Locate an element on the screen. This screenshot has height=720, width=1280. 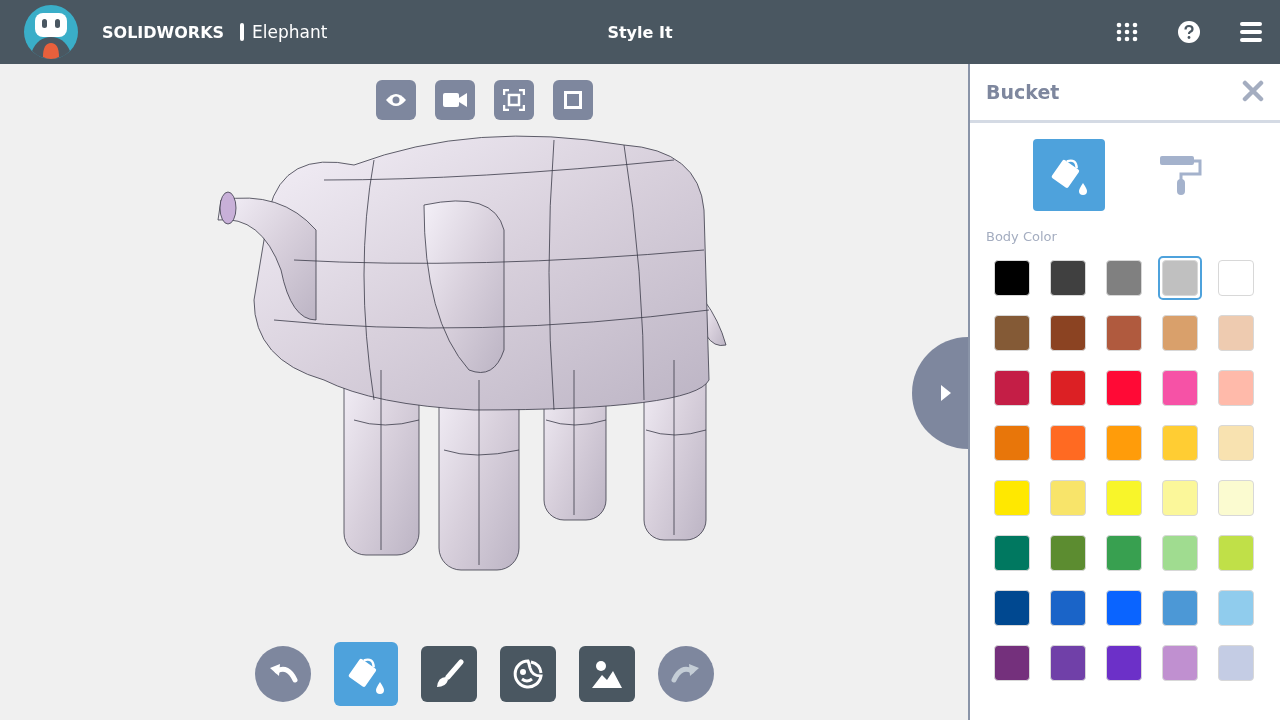
caret-right-icon is located at coordinates (946, 393).